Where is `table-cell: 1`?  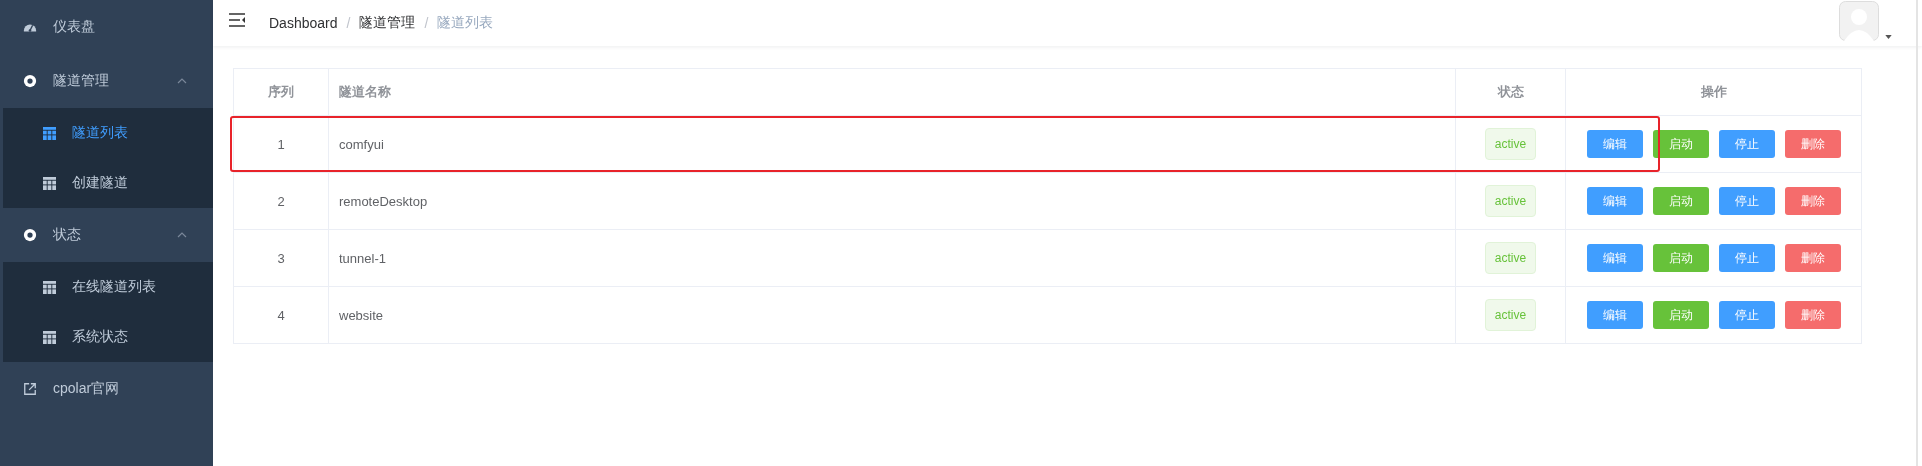 table-cell: 1 is located at coordinates (281, 144).